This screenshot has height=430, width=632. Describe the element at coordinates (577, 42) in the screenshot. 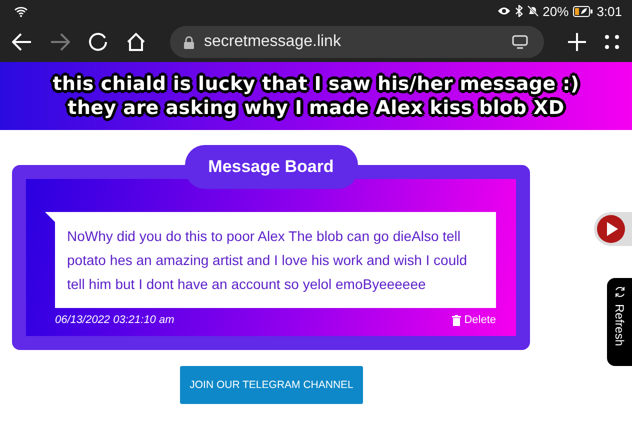

I see `plus-icon` at that location.